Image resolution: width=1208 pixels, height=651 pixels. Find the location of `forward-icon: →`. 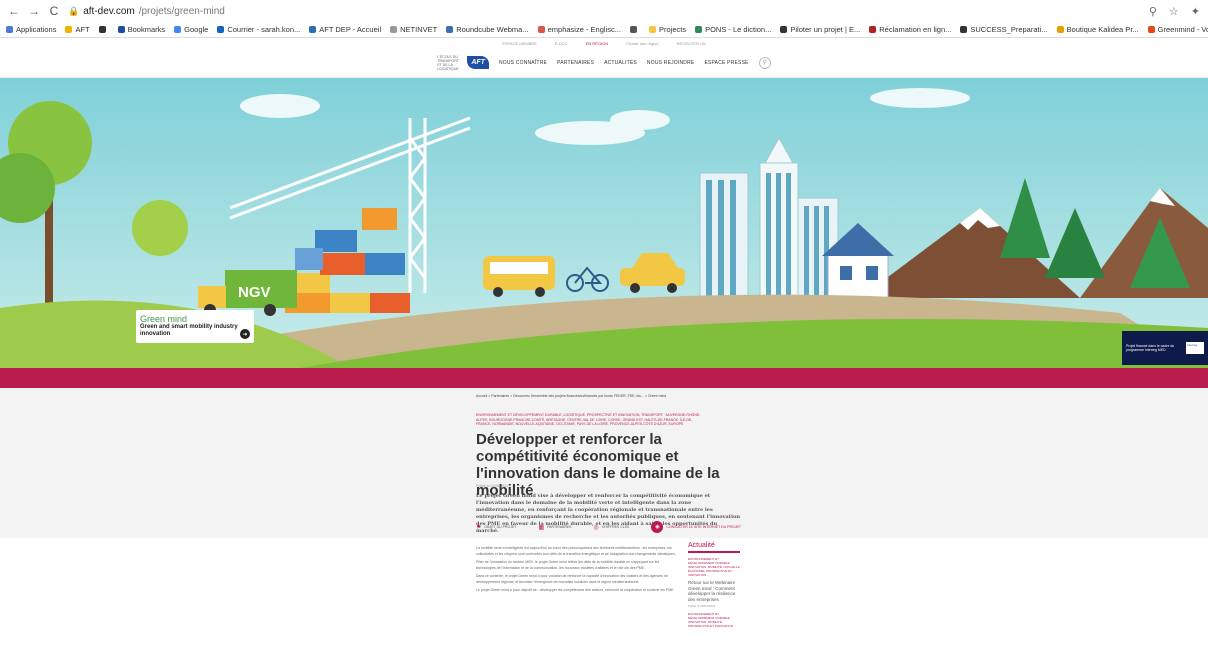

forward-icon: → is located at coordinates (34, 11).